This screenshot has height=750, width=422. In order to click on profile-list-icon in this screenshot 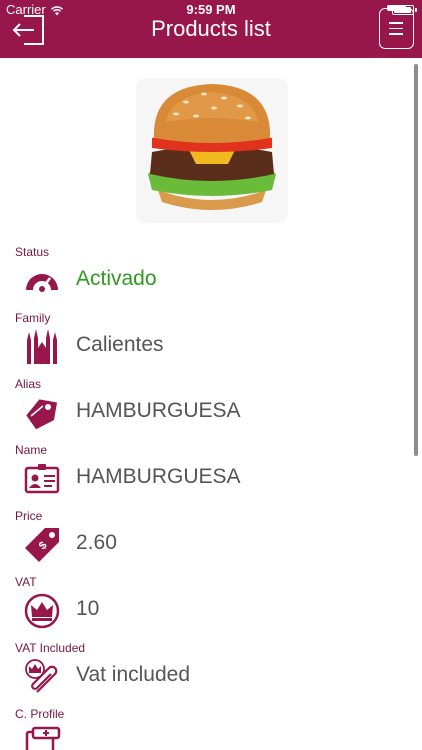, I will do `click(43, 738)`.